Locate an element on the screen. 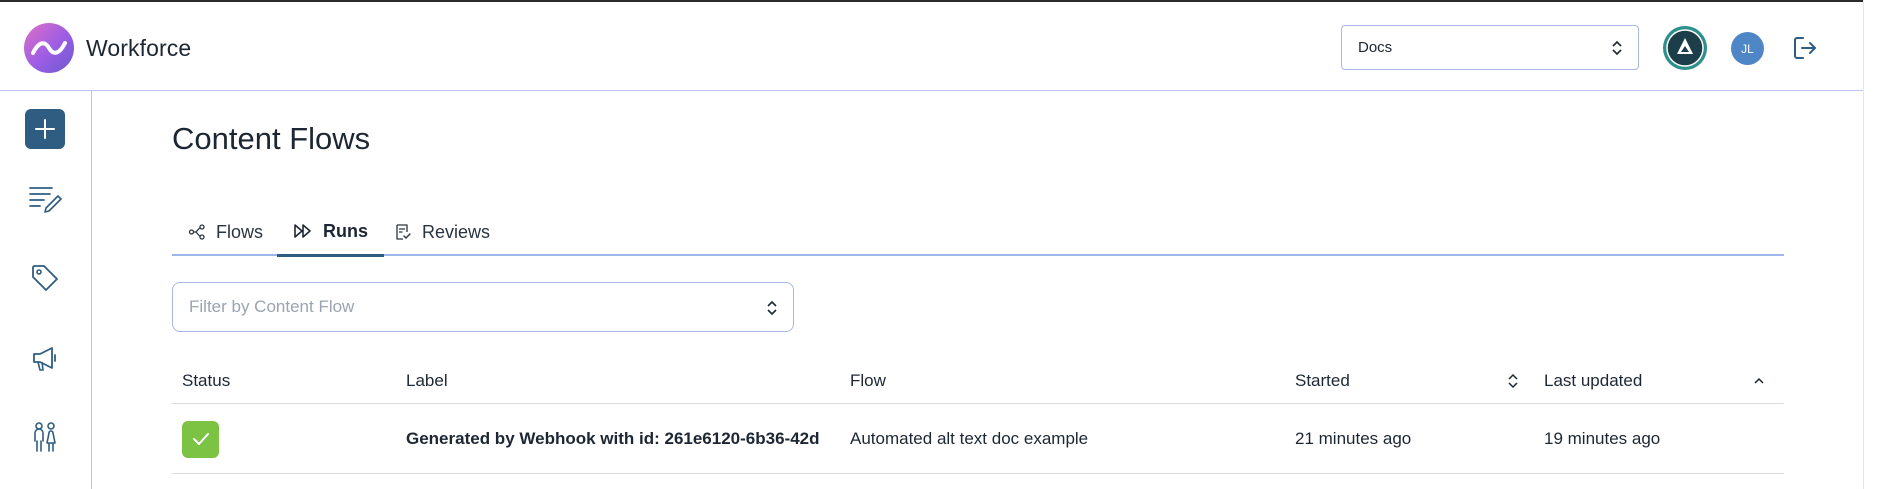 This screenshot has height=489, width=1881. column-header-label: Label is located at coordinates (427, 380).